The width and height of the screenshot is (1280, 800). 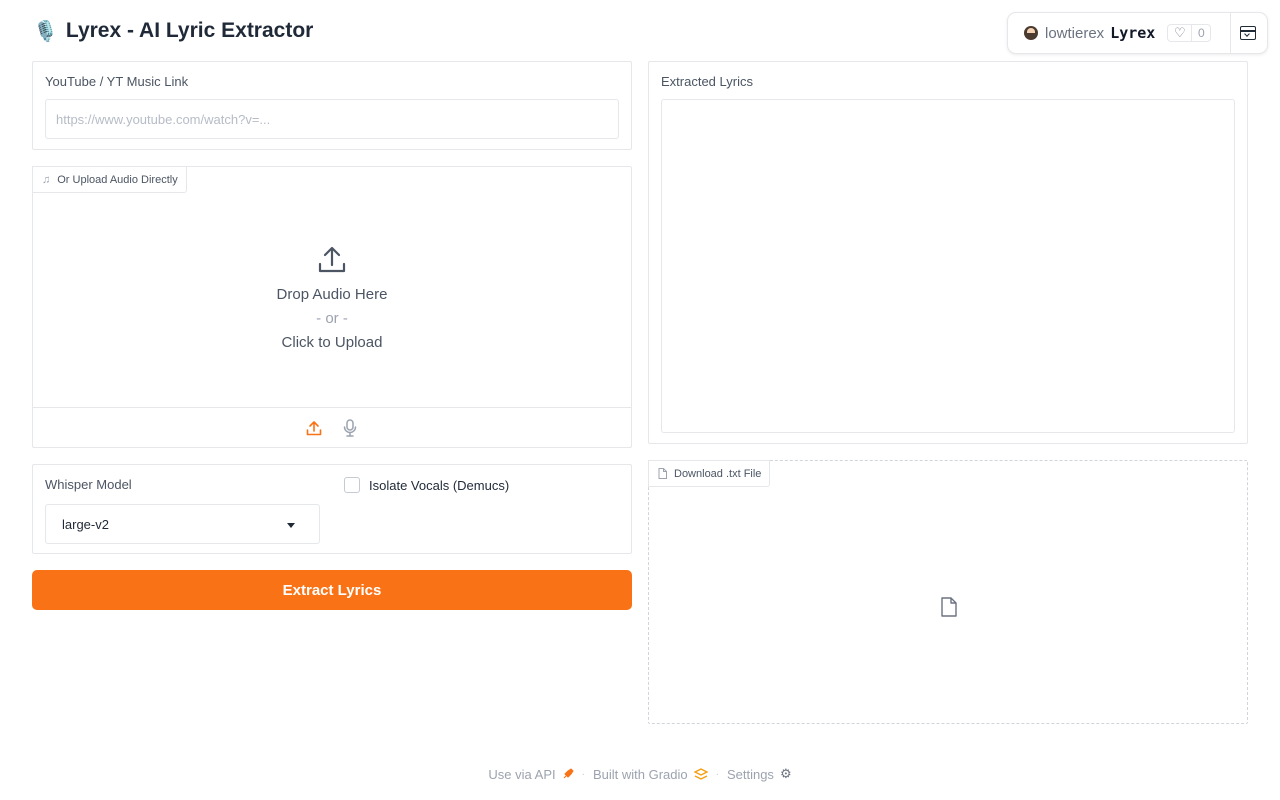 What do you see at coordinates (662, 473) in the screenshot?
I see `file-icon` at bounding box center [662, 473].